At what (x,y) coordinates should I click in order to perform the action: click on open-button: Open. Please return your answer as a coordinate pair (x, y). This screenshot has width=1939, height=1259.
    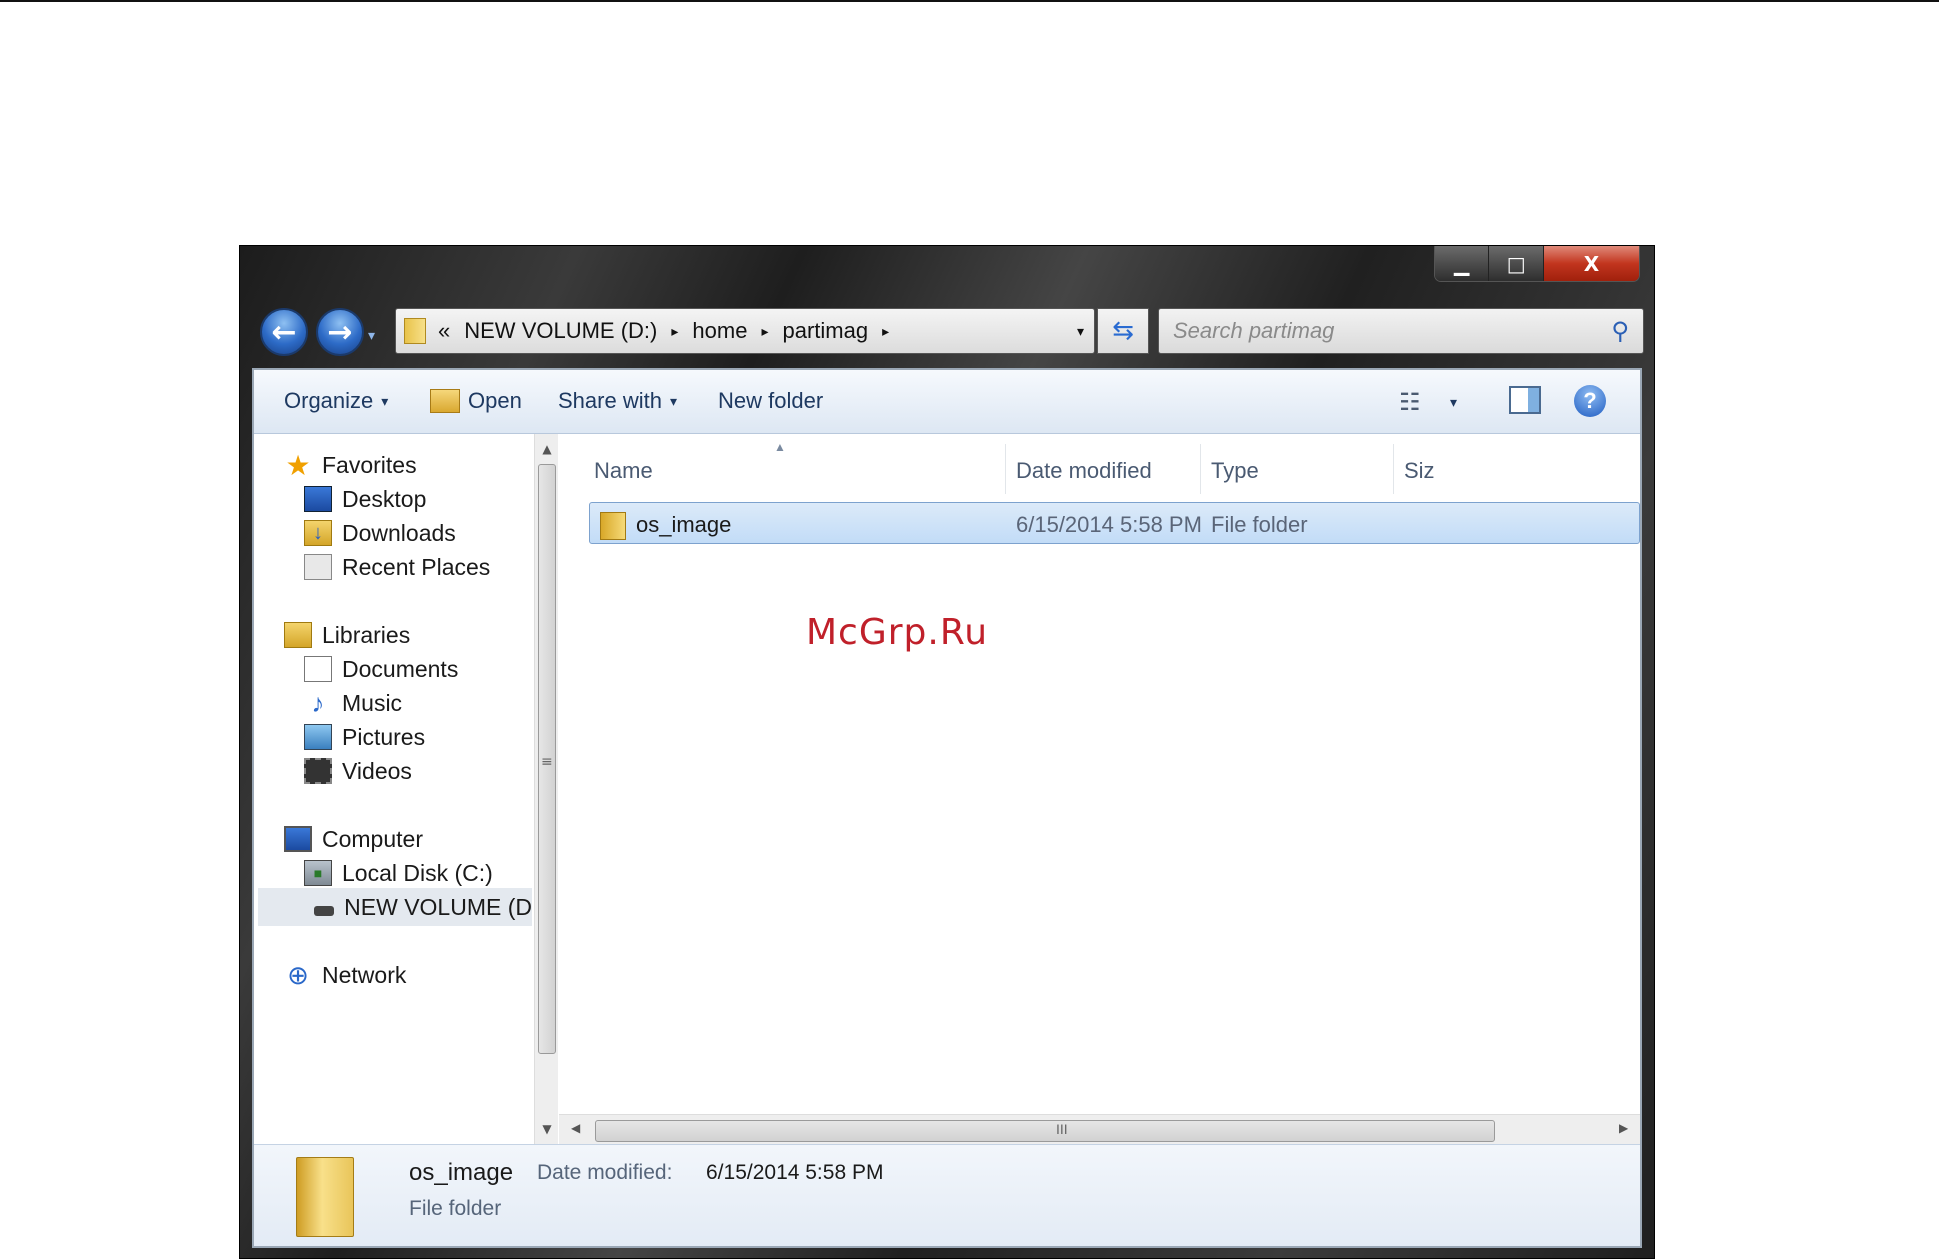
    Looking at the image, I should click on (476, 401).